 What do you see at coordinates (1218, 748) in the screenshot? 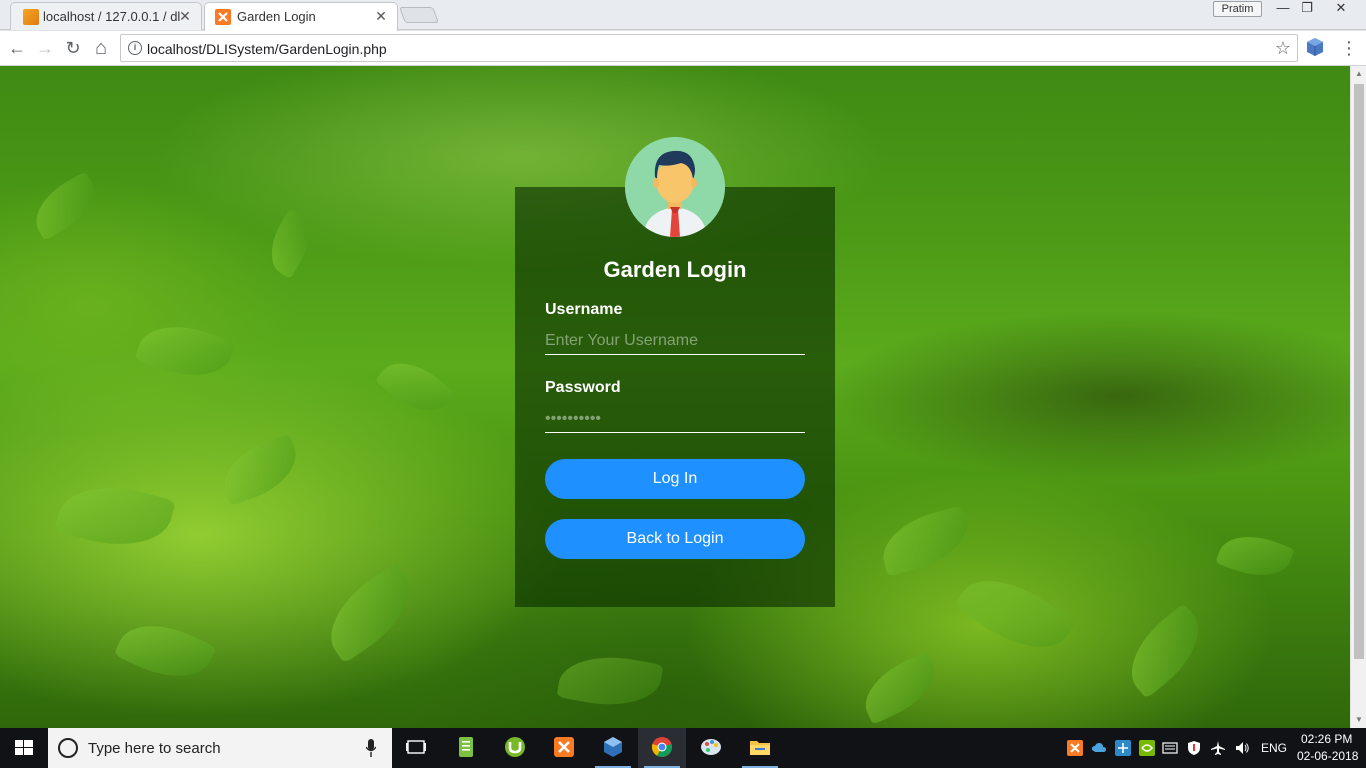
I see `airplane-mode-icon` at bounding box center [1218, 748].